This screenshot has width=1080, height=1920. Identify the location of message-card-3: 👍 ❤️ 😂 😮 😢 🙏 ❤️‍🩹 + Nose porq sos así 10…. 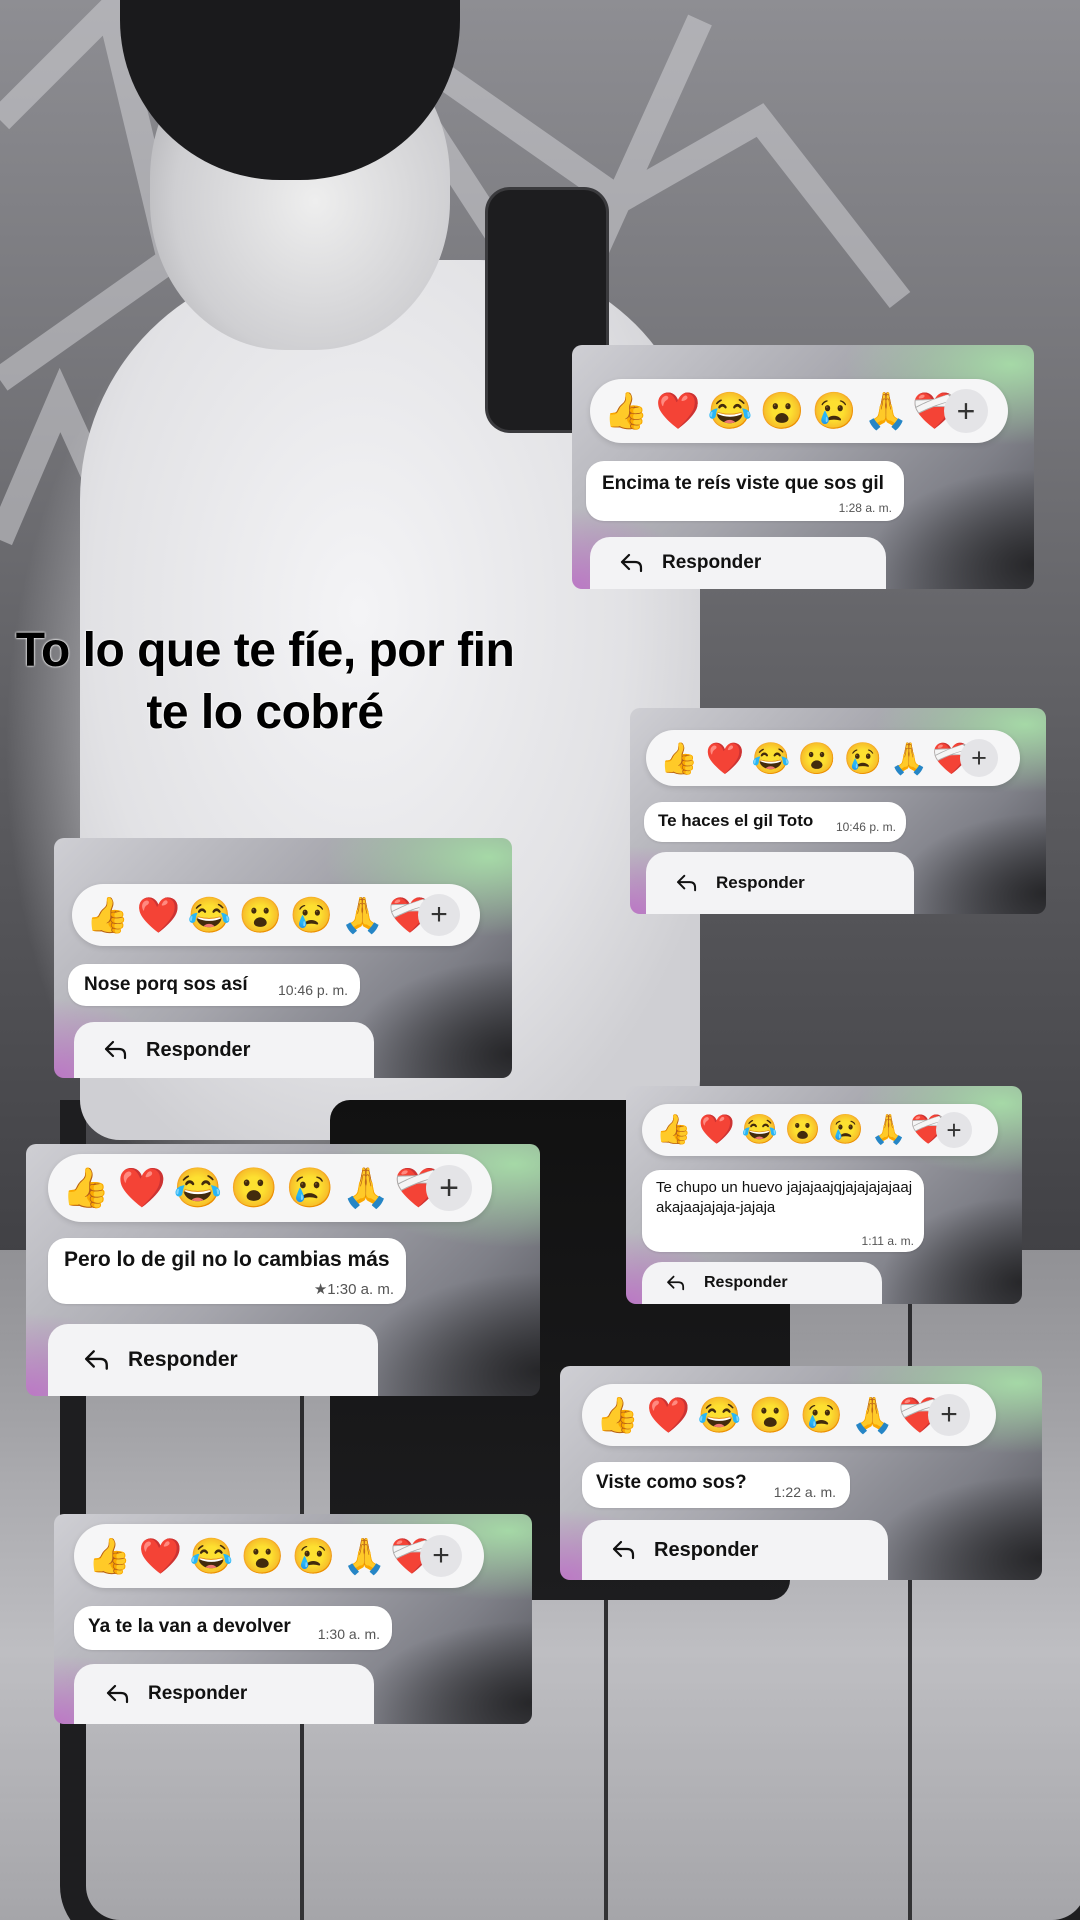
(283, 958).